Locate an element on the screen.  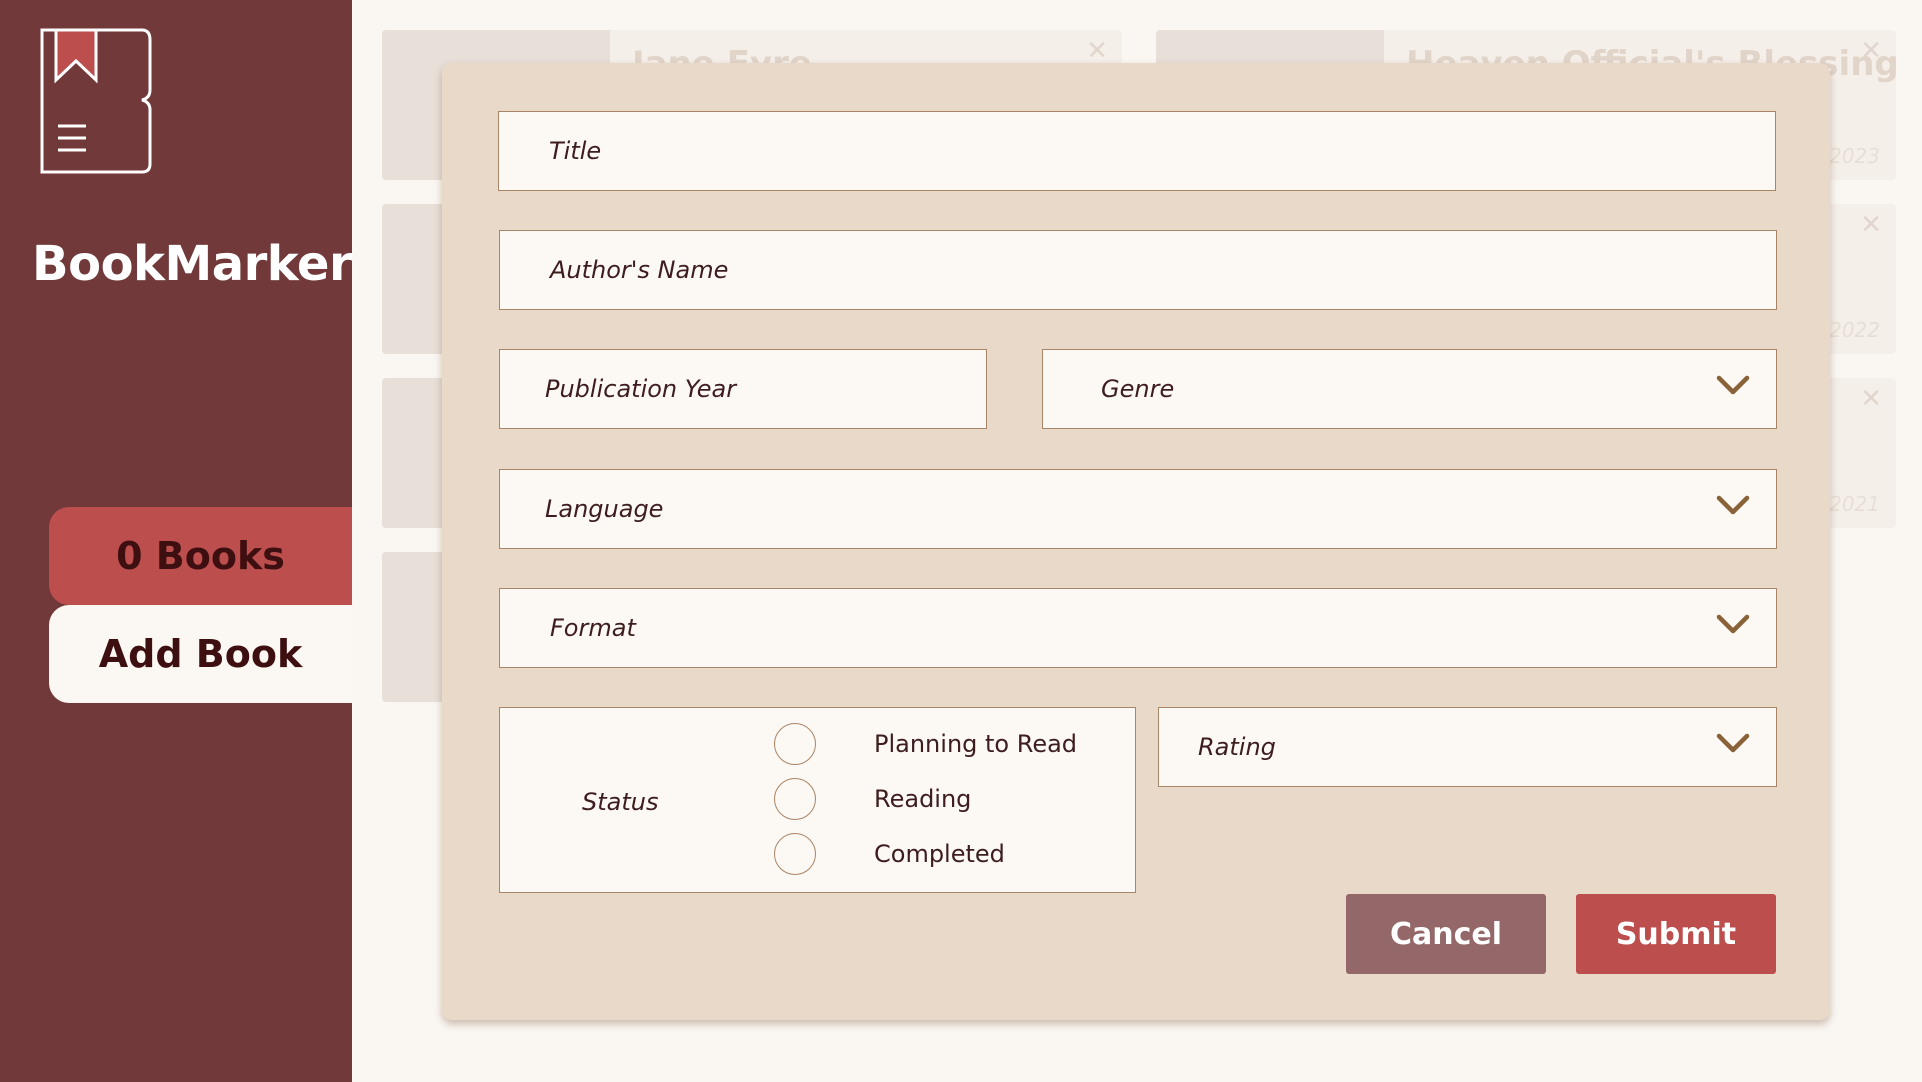
book-count-button: 0 Books is located at coordinates (200, 556).